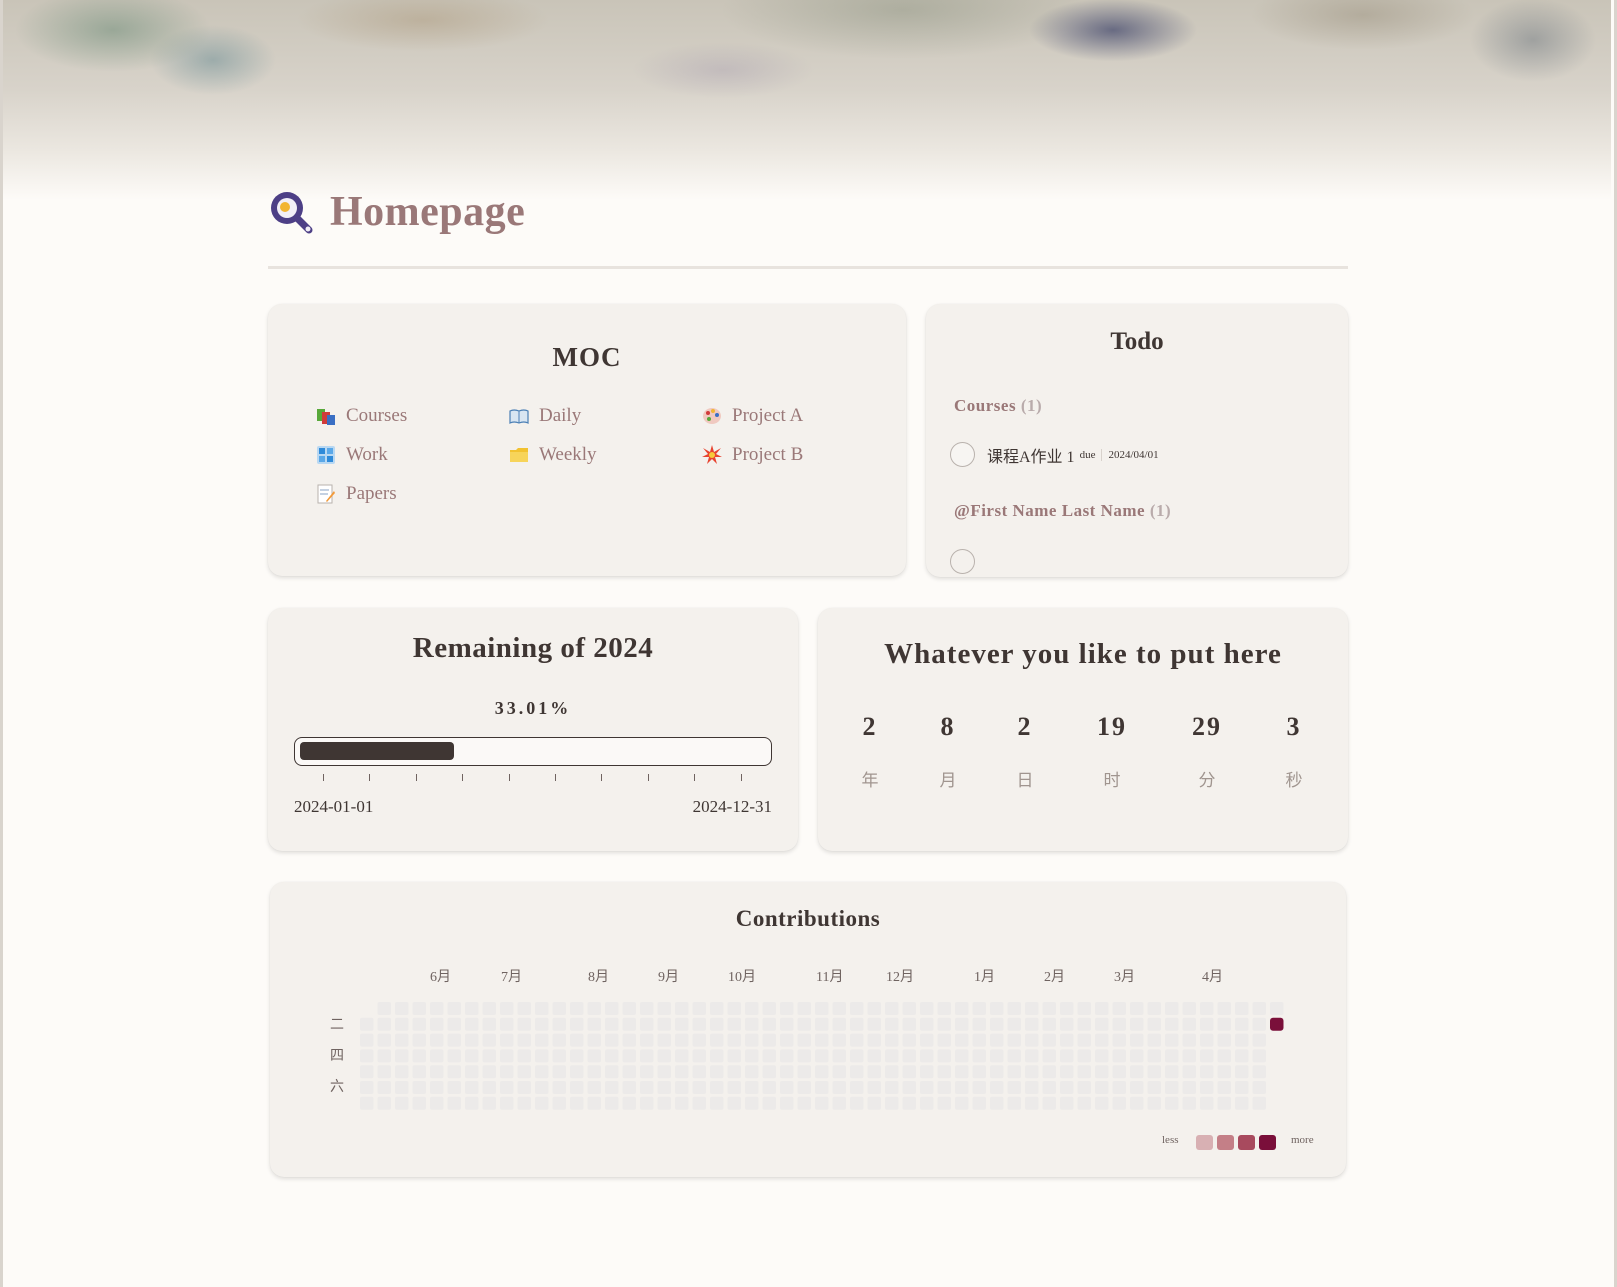 The width and height of the screenshot is (1617, 1287). Describe the element at coordinates (412, 493) in the screenshot. I see `moc-link-papers: Papers` at that location.